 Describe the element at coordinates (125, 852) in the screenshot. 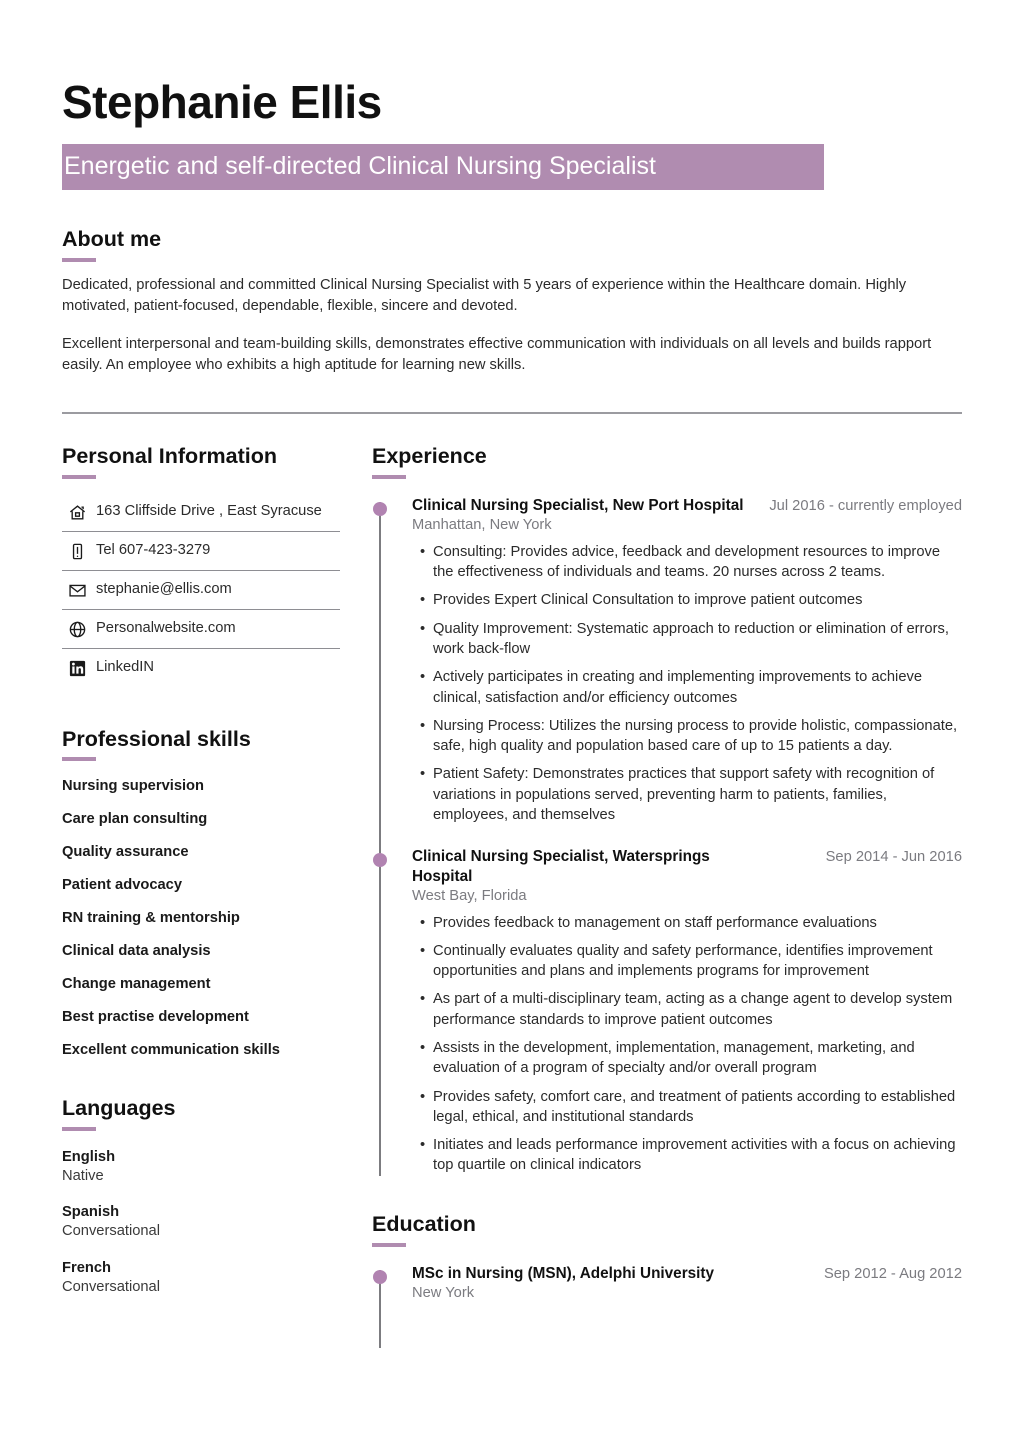

I see `skill-item: Quality assurance` at that location.